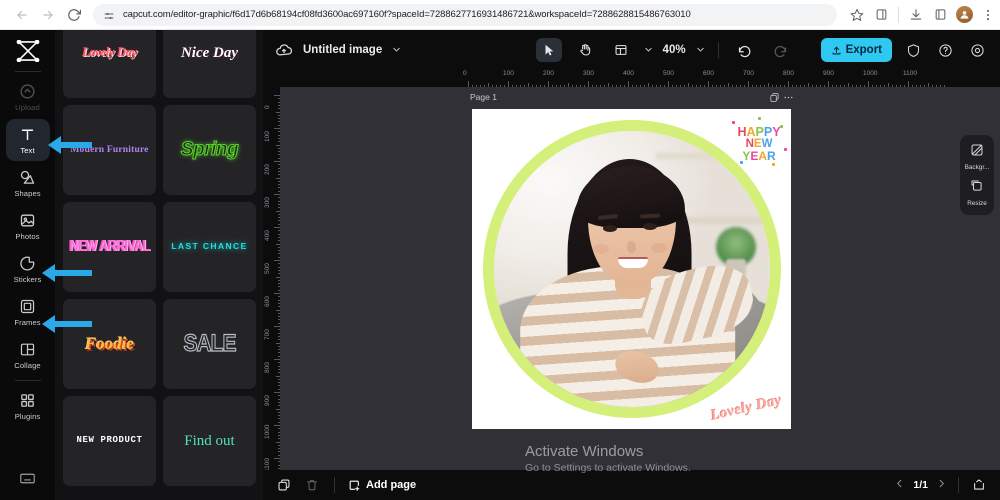 The width and height of the screenshot is (1000, 500). Describe the element at coordinates (267, 334) in the screenshot. I see `ruler-tick-label: 700` at that location.